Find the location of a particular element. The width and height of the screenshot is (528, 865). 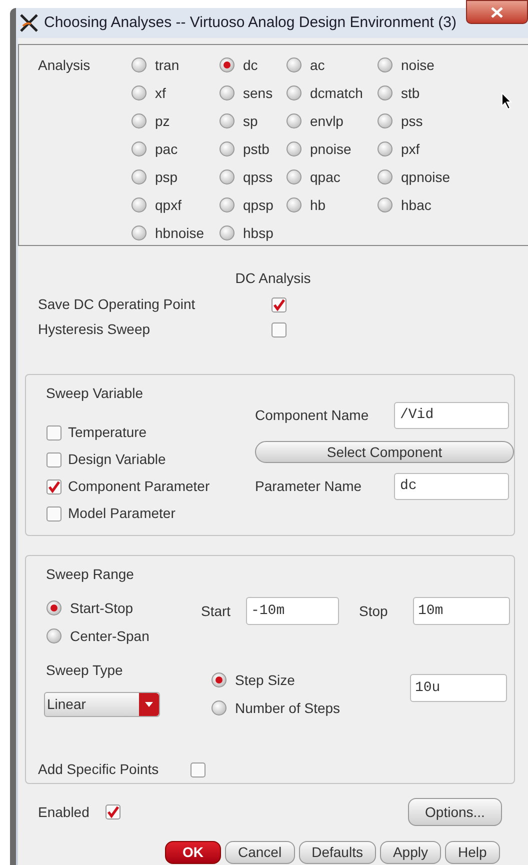

radio-label: hbac is located at coordinates (416, 205).